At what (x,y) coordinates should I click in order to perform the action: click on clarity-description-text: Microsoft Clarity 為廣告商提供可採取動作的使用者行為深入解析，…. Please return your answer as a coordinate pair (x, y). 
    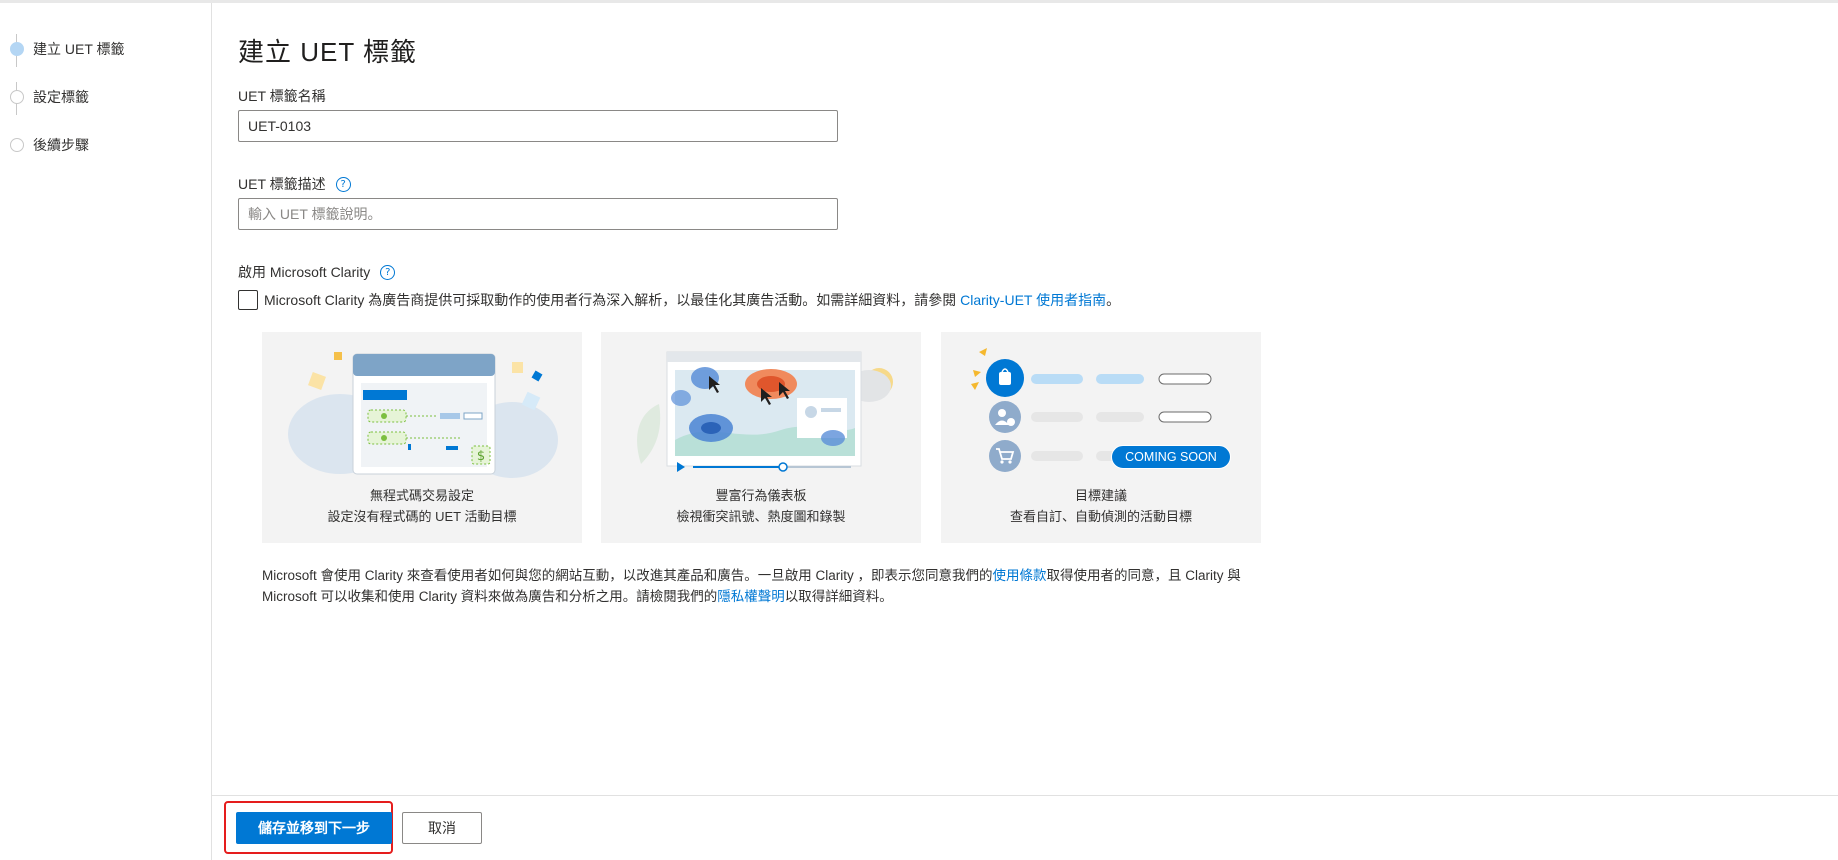
    Looking at the image, I should click on (610, 300).